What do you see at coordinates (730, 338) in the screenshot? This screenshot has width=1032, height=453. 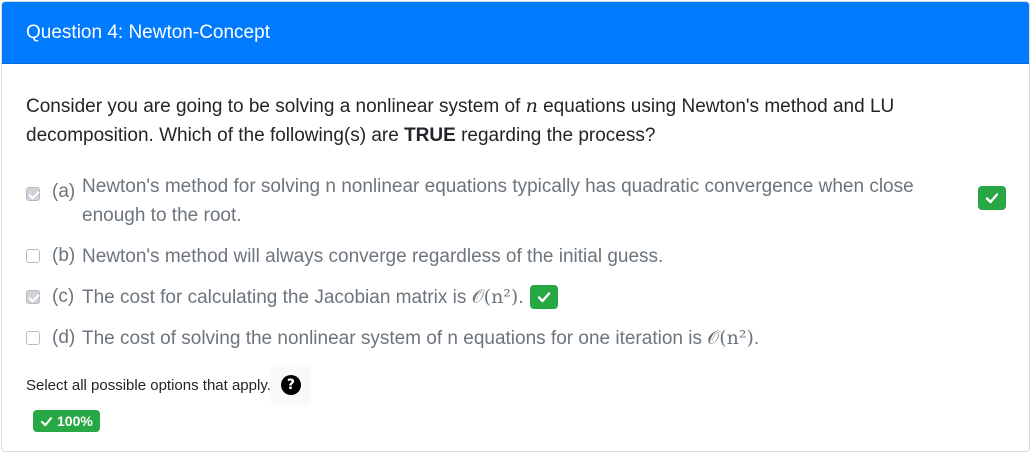 I see `option-d-math: 𝒪(n²)` at bounding box center [730, 338].